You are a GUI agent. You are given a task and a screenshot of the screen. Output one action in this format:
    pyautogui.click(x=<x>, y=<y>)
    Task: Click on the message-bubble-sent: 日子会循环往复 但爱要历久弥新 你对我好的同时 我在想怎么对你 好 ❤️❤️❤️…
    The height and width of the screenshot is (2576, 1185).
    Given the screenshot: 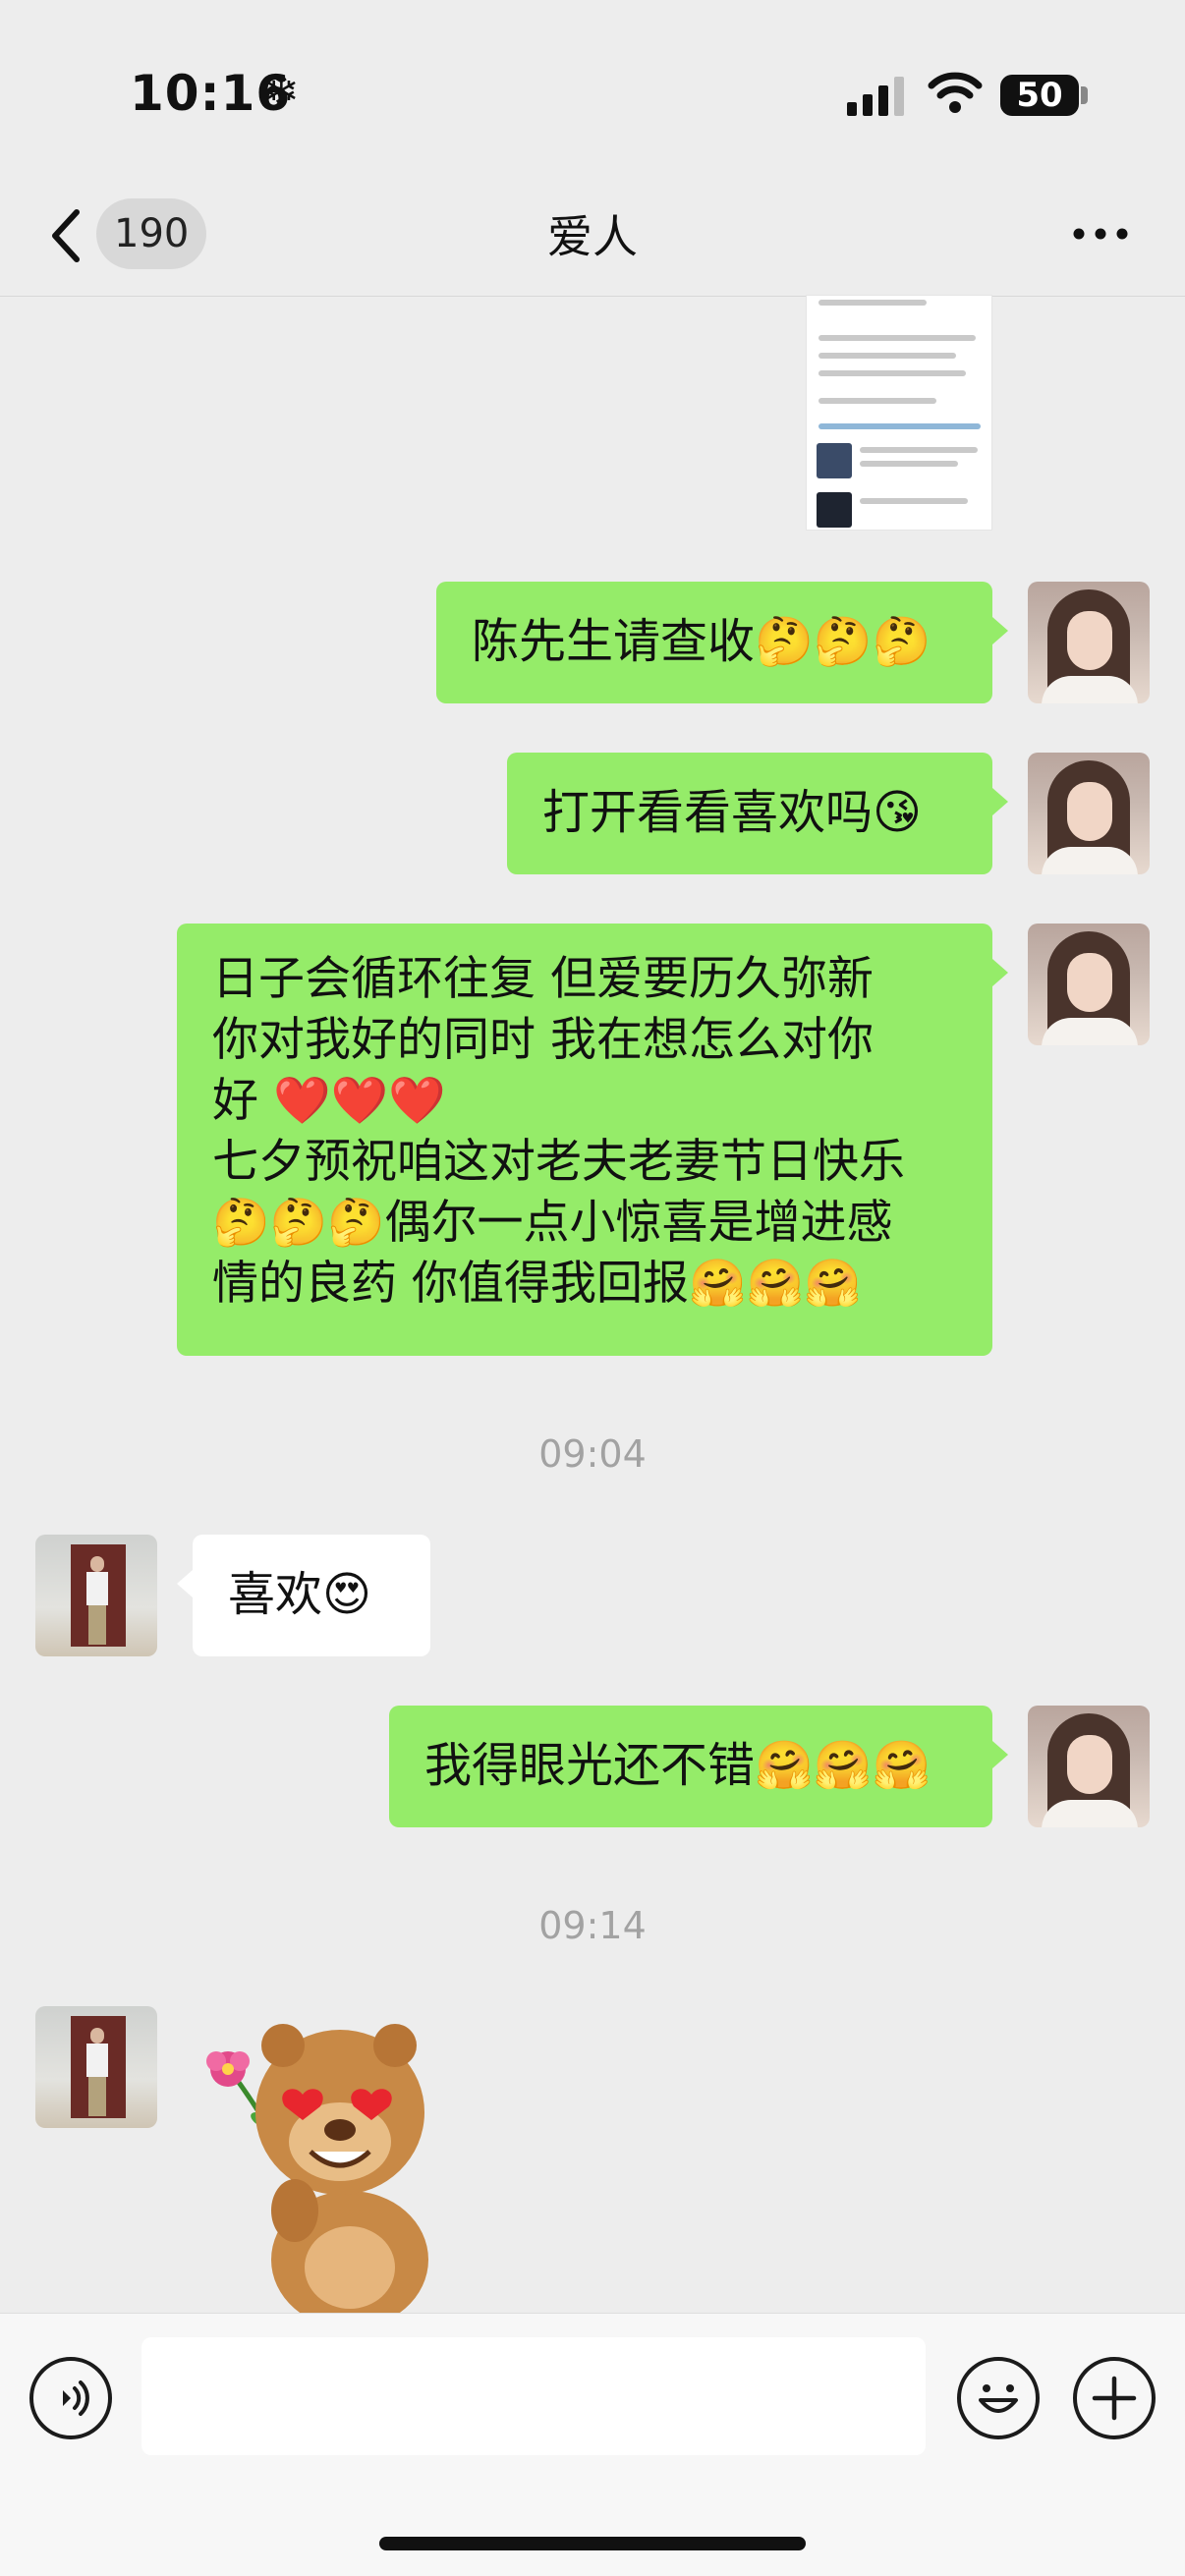 What is the action you would take?
    pyautogui.click(x=592, y=1140)
    